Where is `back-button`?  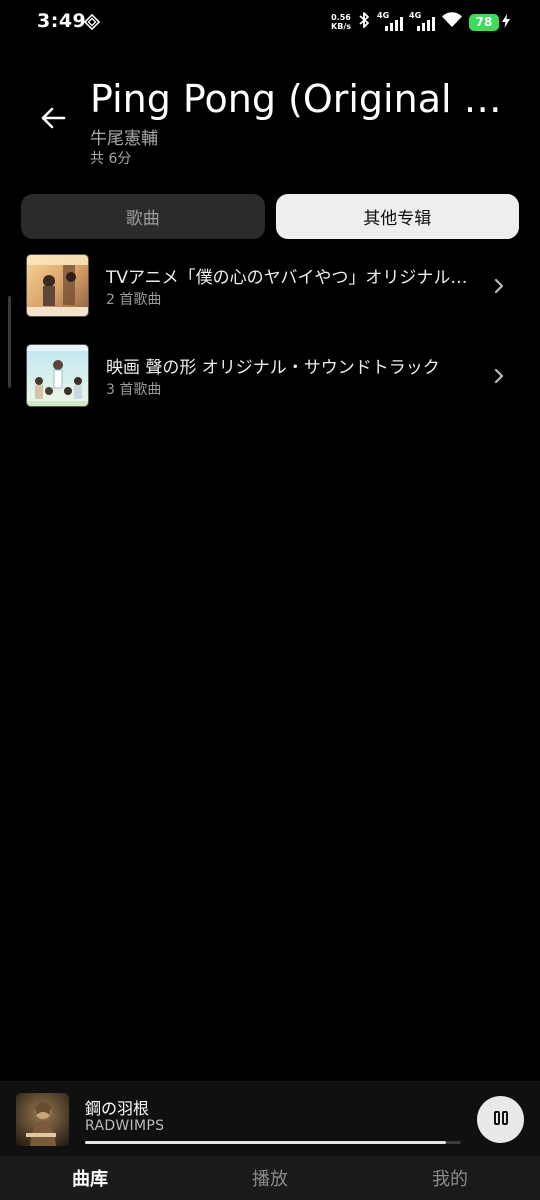
back-button is located at coordinates (53, 120).